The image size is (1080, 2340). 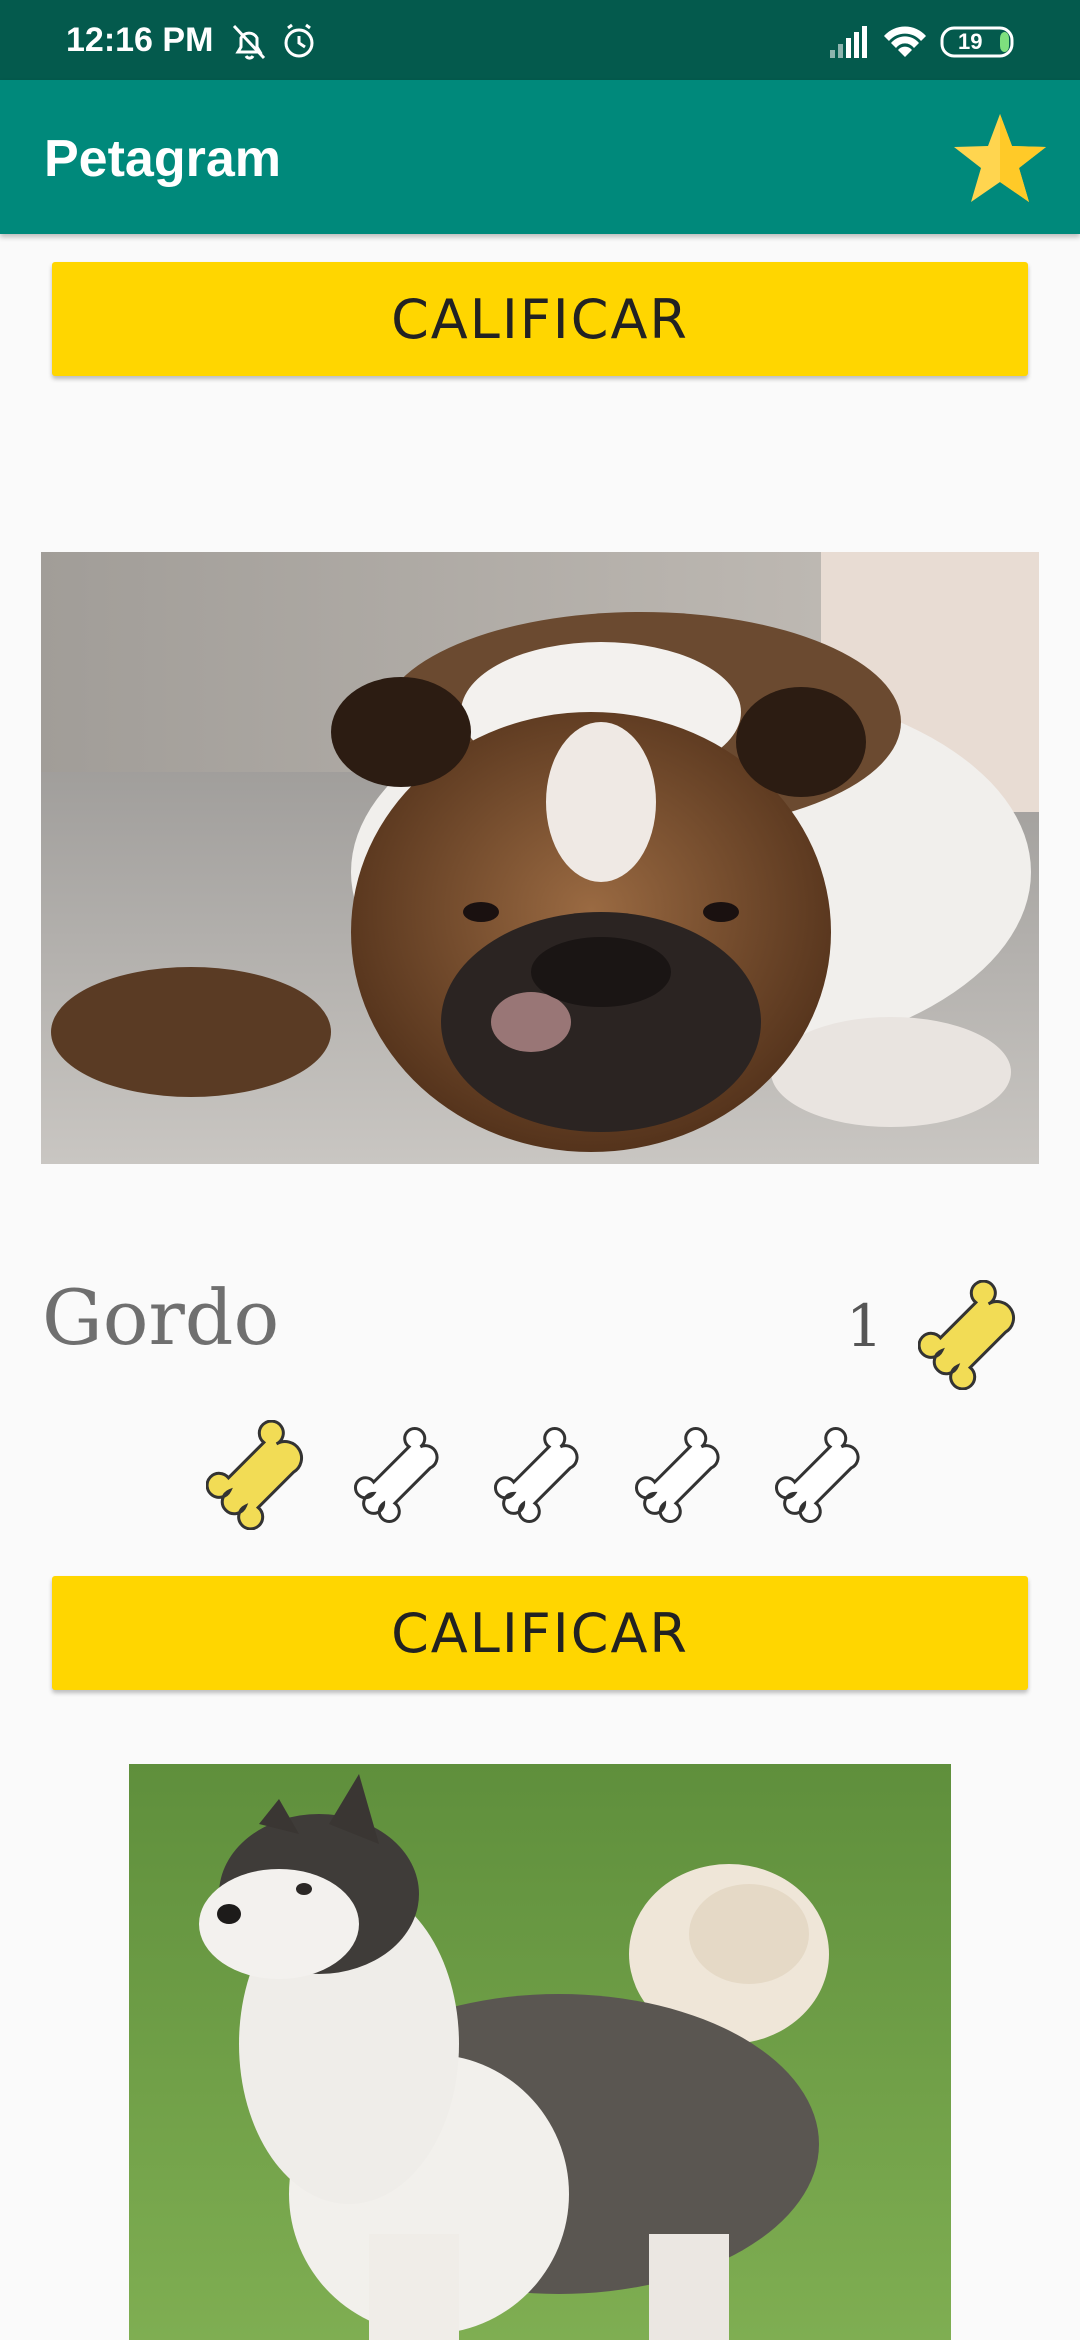 I want to click on rating-bones, so click(x=541, y=1475).